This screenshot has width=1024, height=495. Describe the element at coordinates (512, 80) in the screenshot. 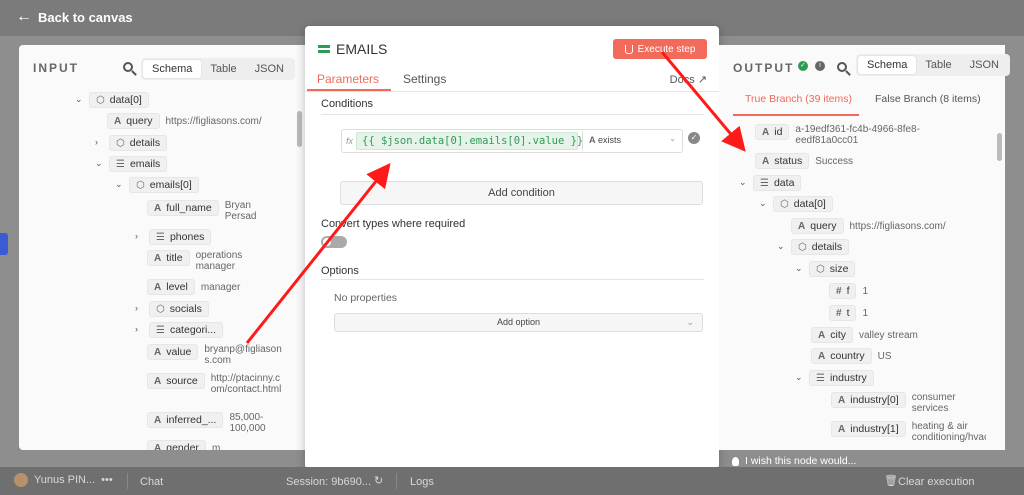

I see `modal-tabs: Parameters Settings Docs ↗` at that location.